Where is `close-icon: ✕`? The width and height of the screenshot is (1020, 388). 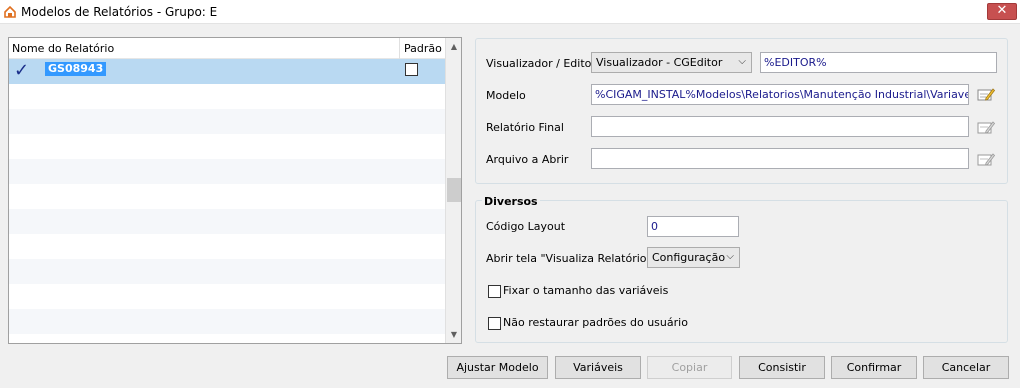 close-icon: ✕ is located at coordinates (1002, 10).